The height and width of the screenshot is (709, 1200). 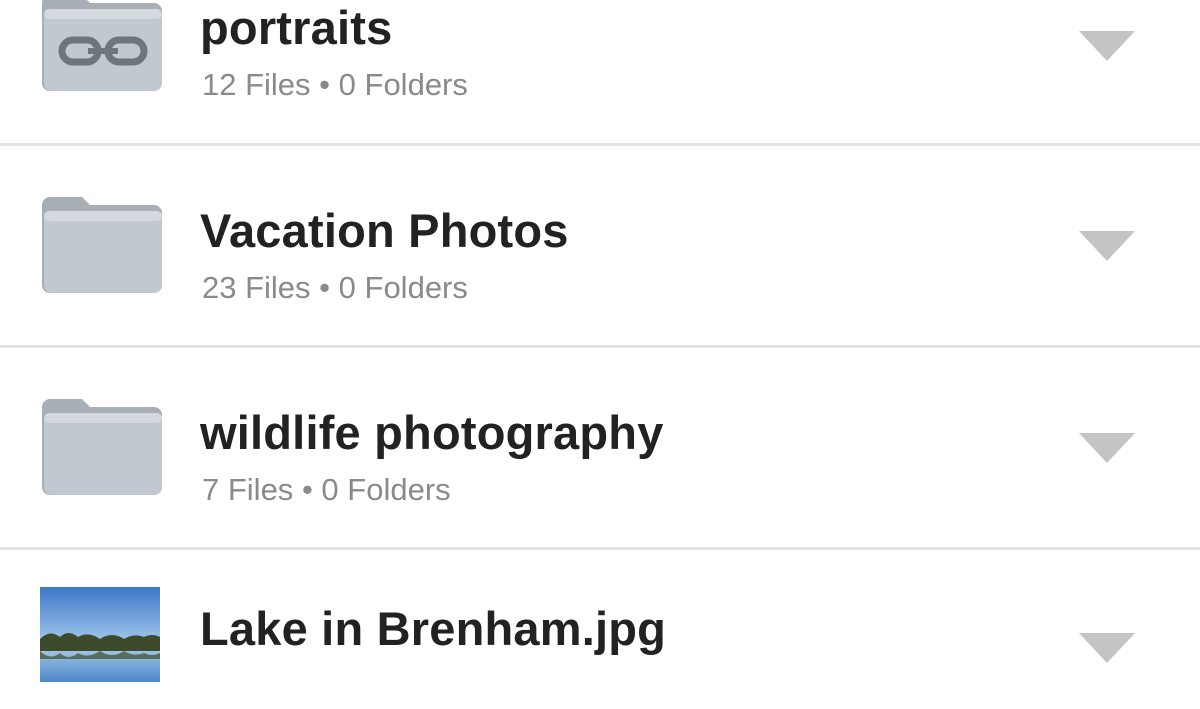 What do you see at coordinates (296, 27) in the screenshot?
I see `item-title: portraits` at bounding box center [296, 27].